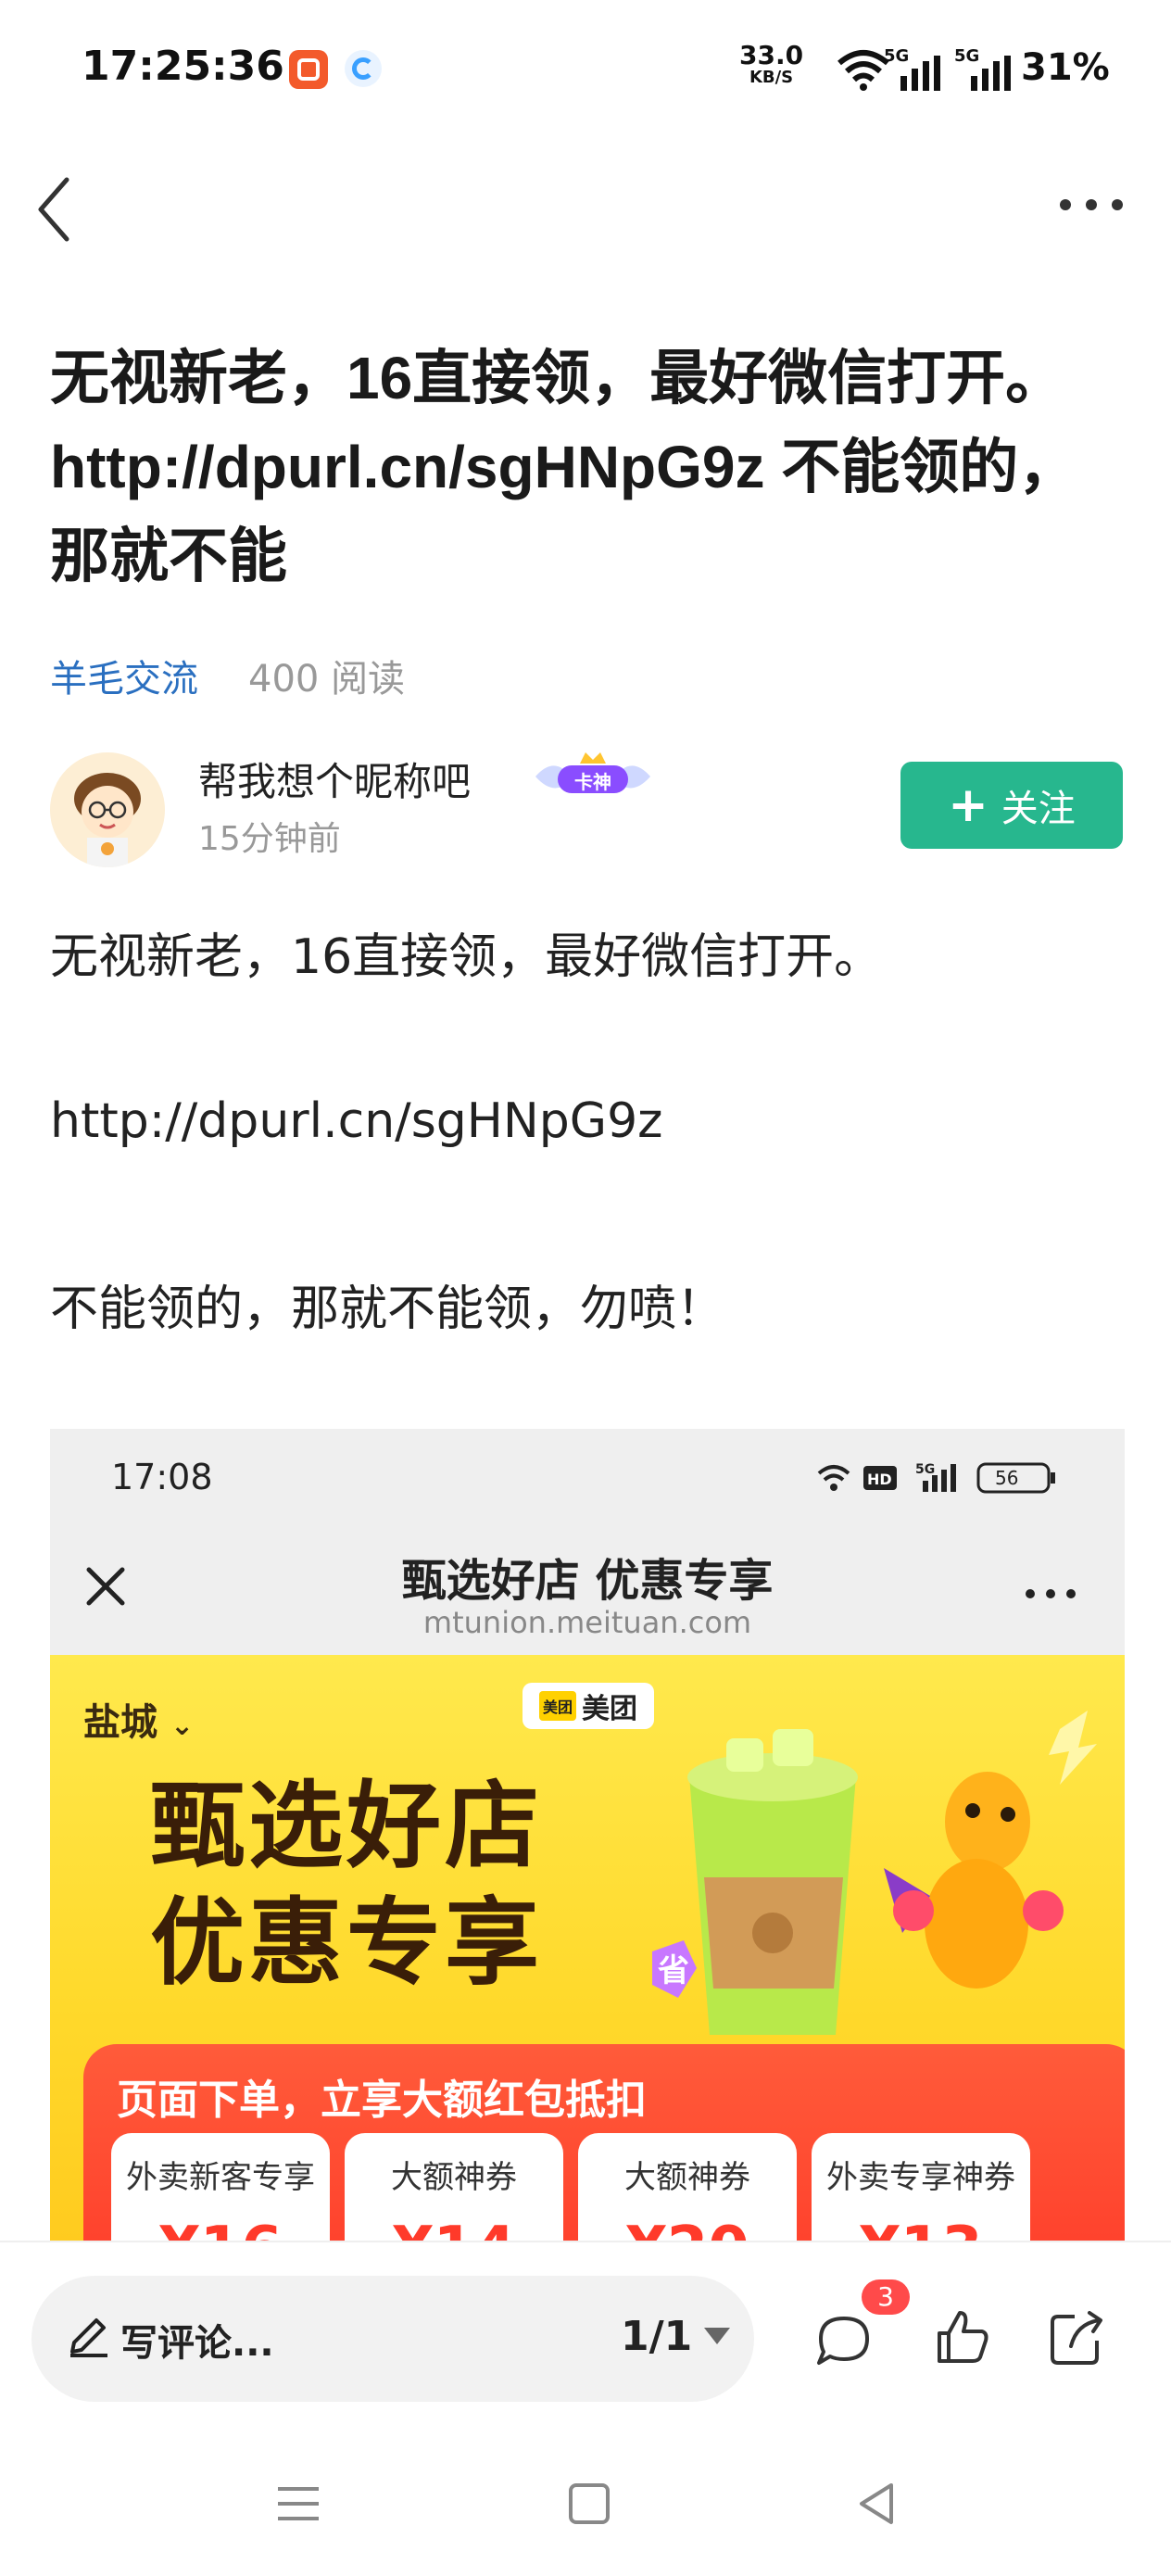 The height and width of the screenshot is (2576, 1171). Describe the element at coordinates (382, 2100) in the screenshot. I see `coupon-panel-title: 页面下单，立享大额红包抵扣` at that location.